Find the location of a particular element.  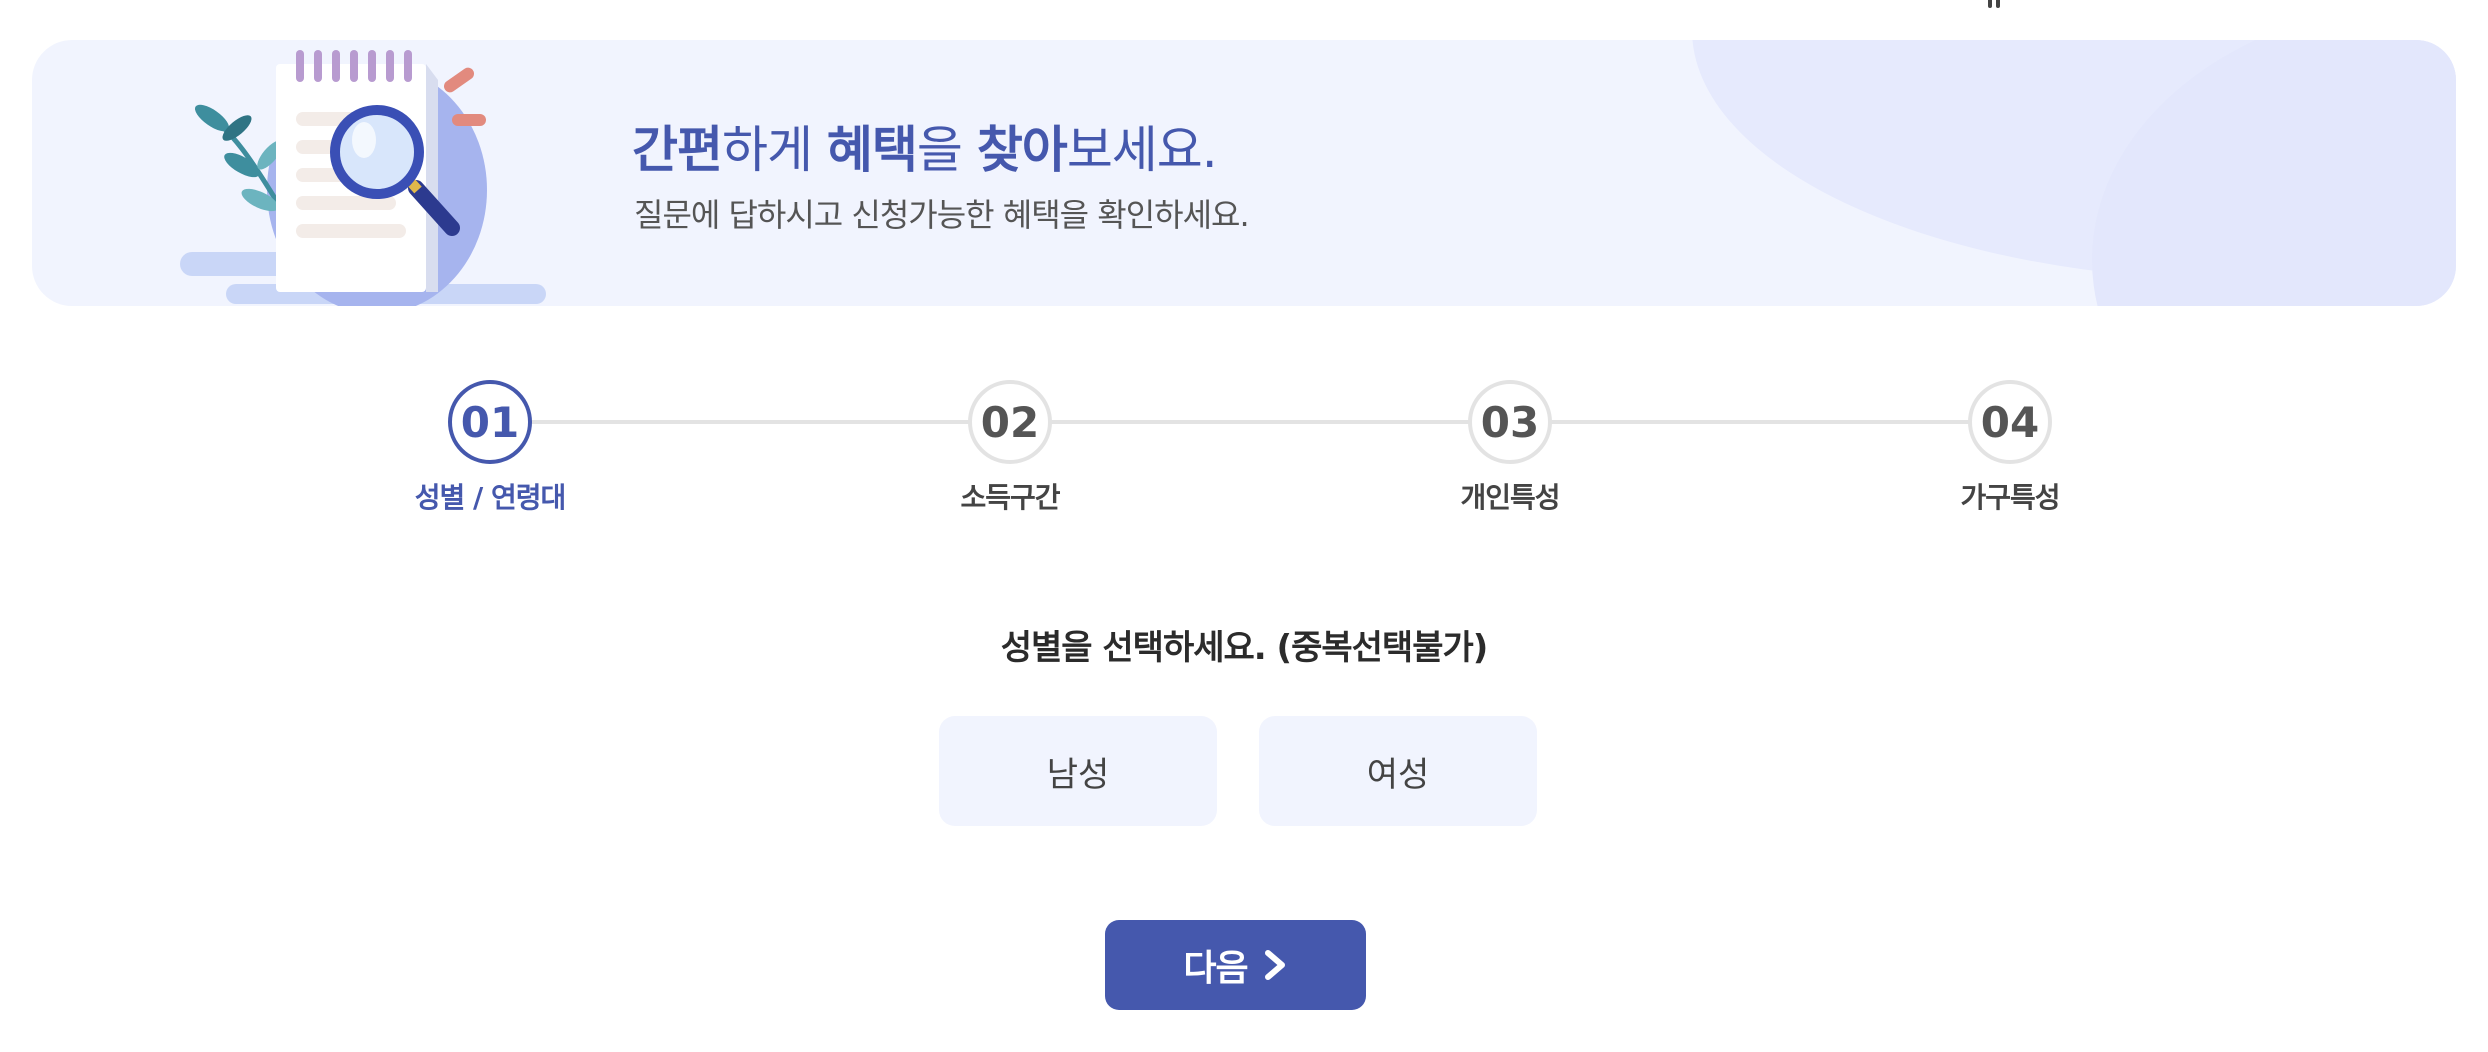

banner-title-part: 간편 is located at coordinates (677, 150).